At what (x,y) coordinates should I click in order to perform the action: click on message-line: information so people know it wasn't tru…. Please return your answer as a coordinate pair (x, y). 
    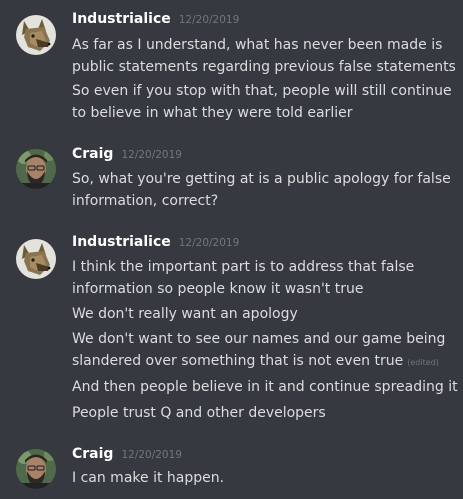
    Looking at the image, I should click on (218, 289).